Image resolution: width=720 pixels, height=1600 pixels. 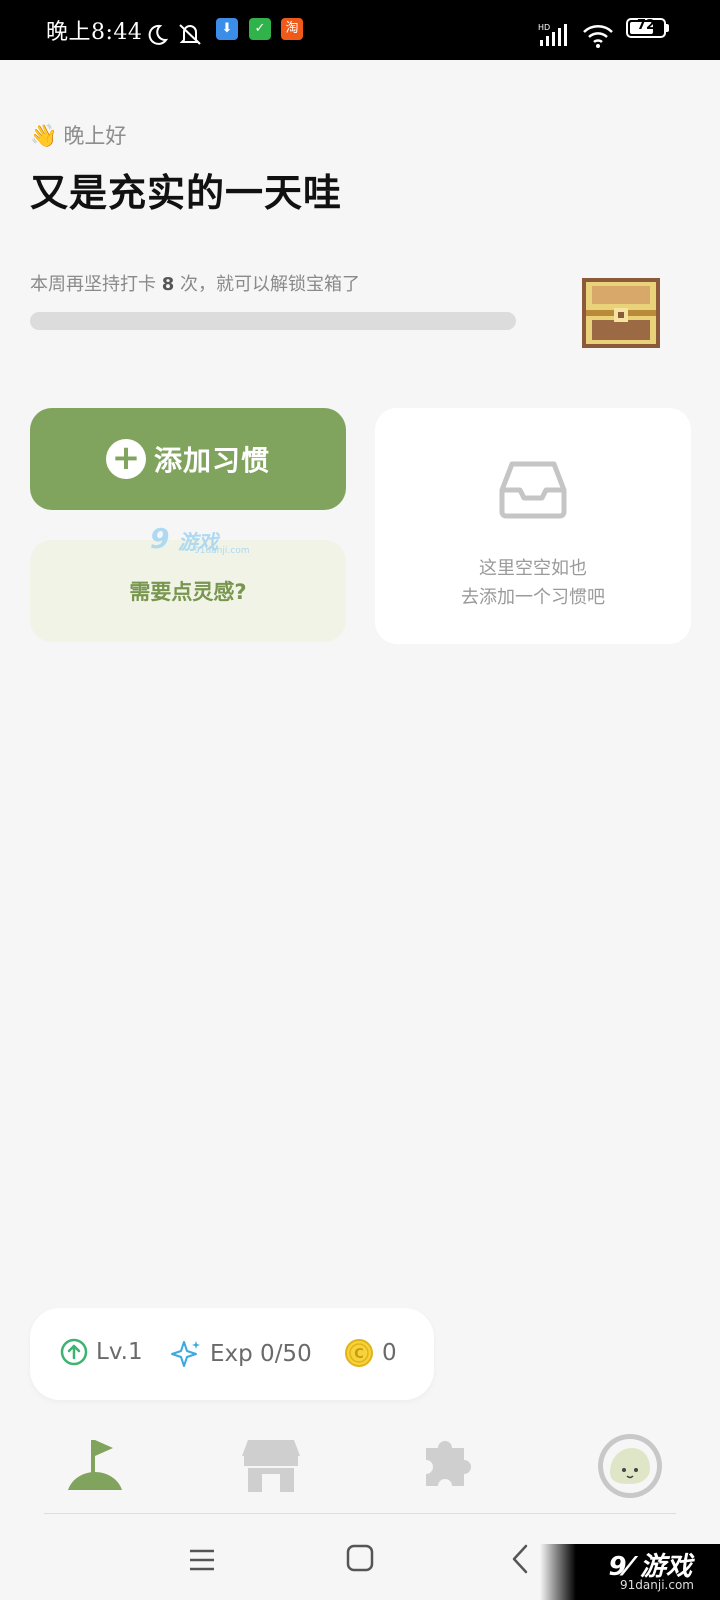 I want to click on exp-value: Exp 0/50, so click(x=261, y=1354).